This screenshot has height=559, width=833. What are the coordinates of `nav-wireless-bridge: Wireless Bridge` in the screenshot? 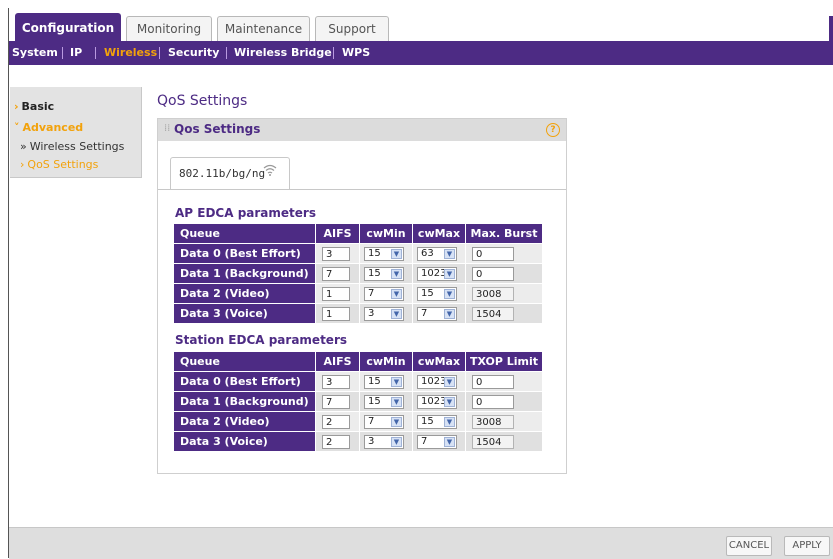 It's located at (283, 53).